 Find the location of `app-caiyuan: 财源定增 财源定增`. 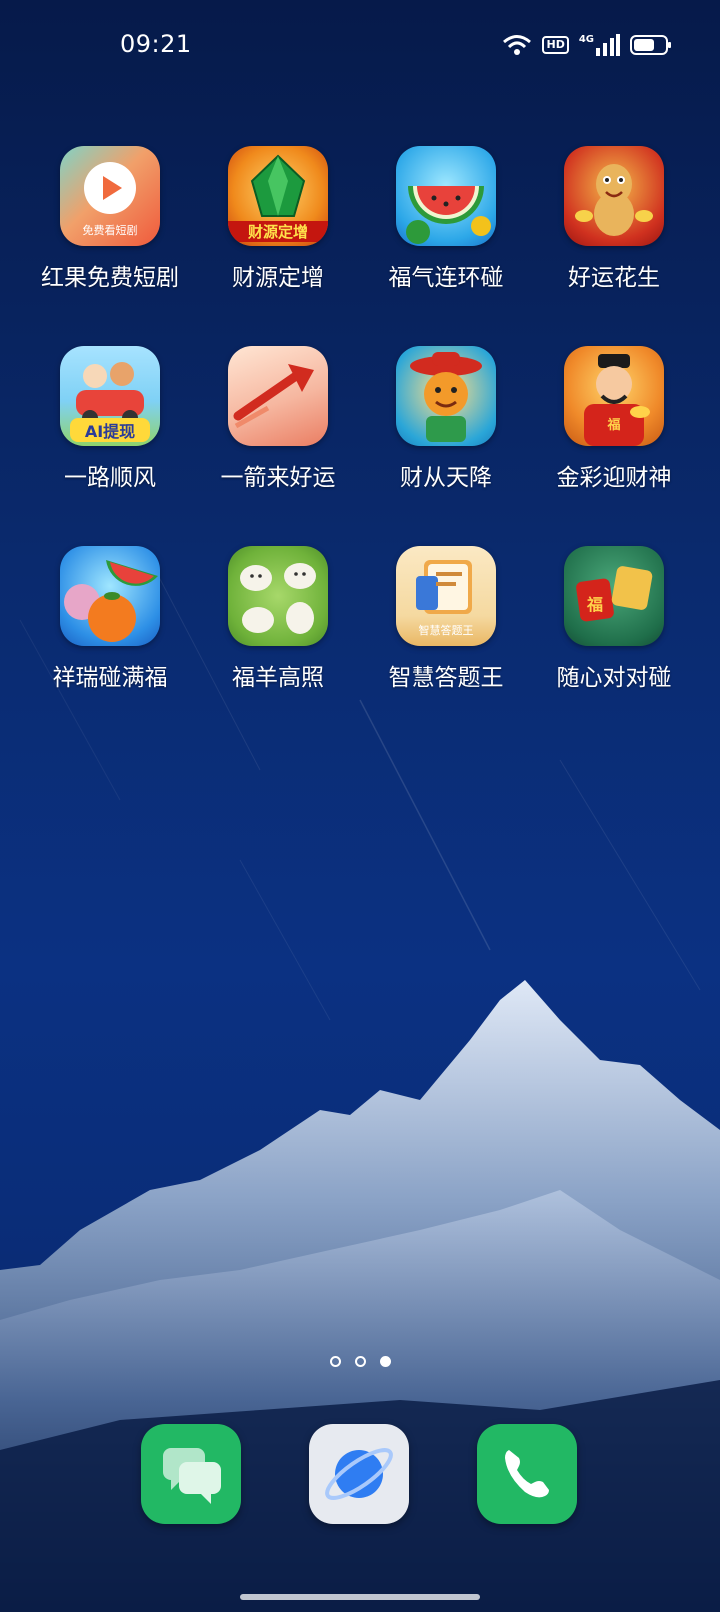

app-caiyuan: 财源定增 财源定增 is located at coordinates (278, 246).